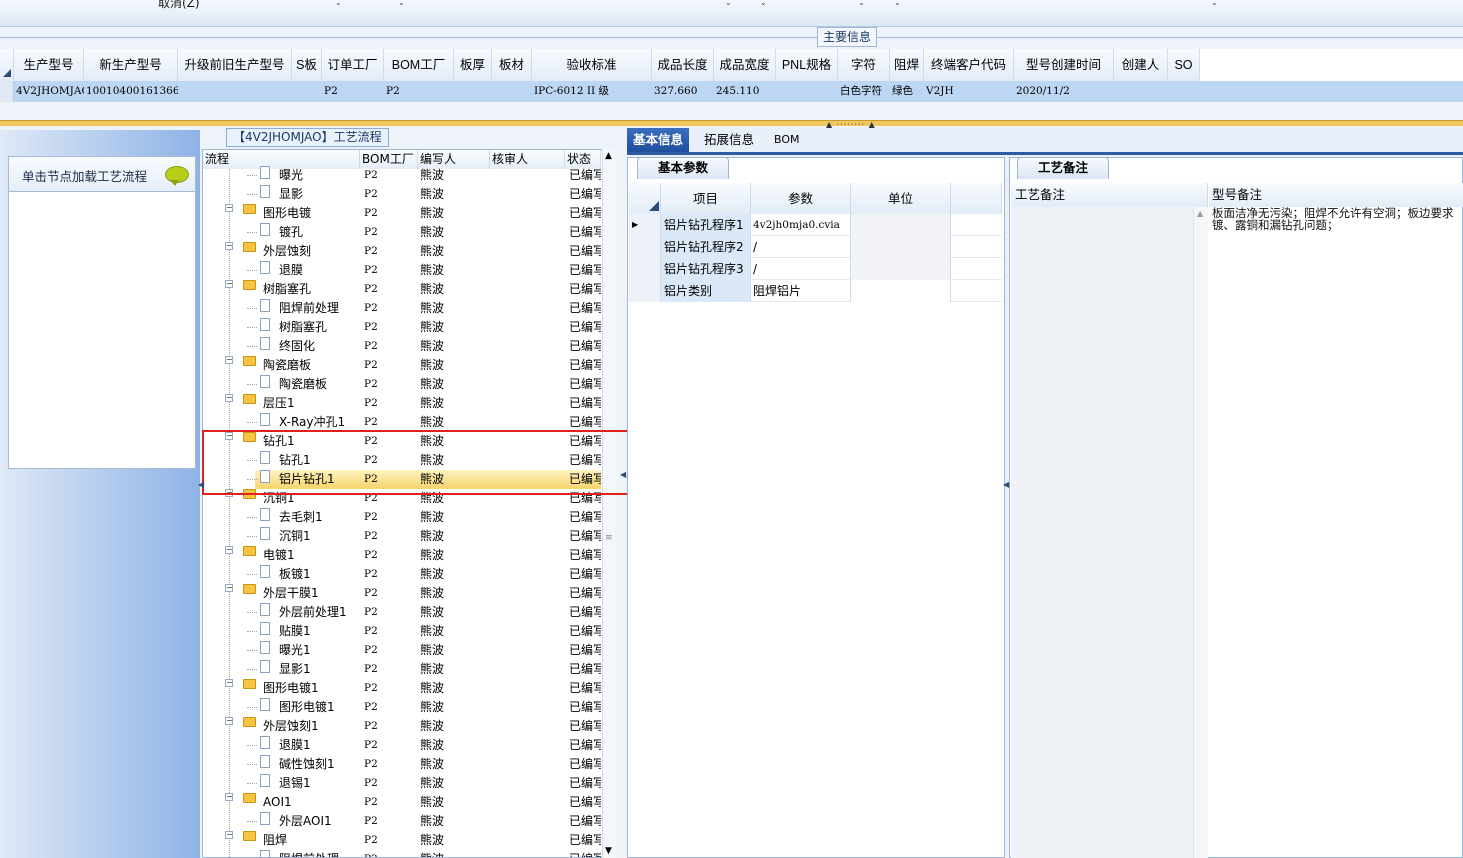 Image resolution: width=1463 pixels, height=858 pixels. Describe the element at coordinates (402, 308) in the screenshot. I see `tree-row: 阻焊前处理 P2 熊波 已编写` at that location.